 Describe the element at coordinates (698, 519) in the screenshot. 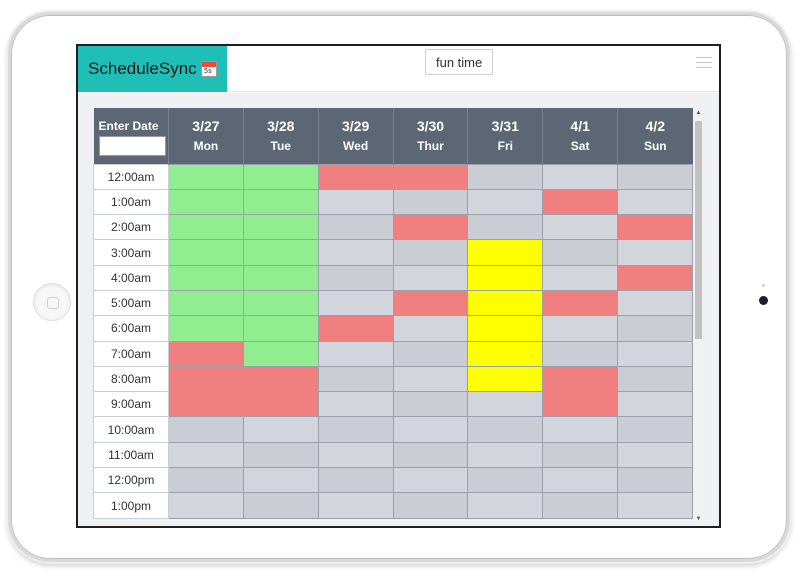

I see `scroll-down-arrow-icon: ▼` at that location.